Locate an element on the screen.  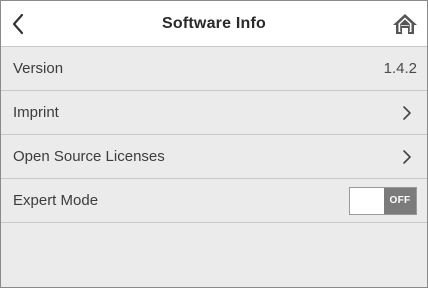
expert-mode-toggle: OFF is located at coordinates (383, 200).